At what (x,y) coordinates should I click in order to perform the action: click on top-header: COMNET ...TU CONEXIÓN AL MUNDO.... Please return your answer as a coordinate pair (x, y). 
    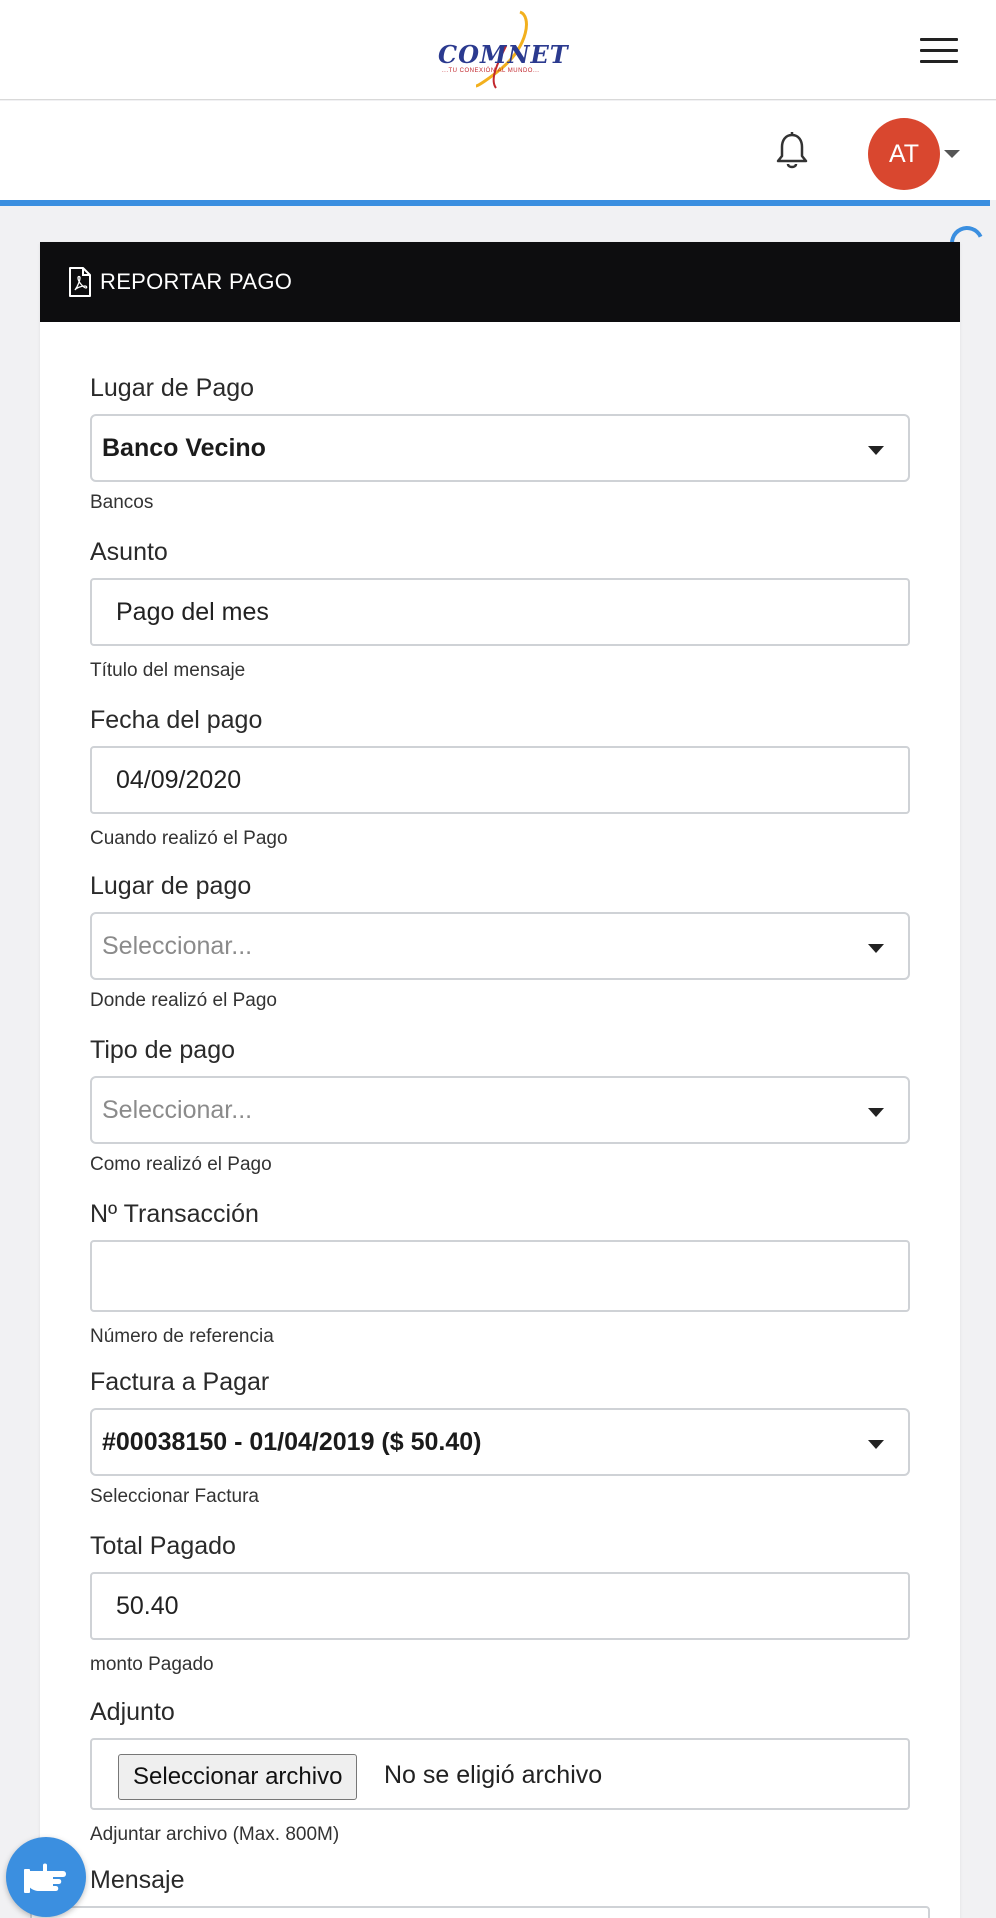
    Looking at the image, I should click on (498, 50).